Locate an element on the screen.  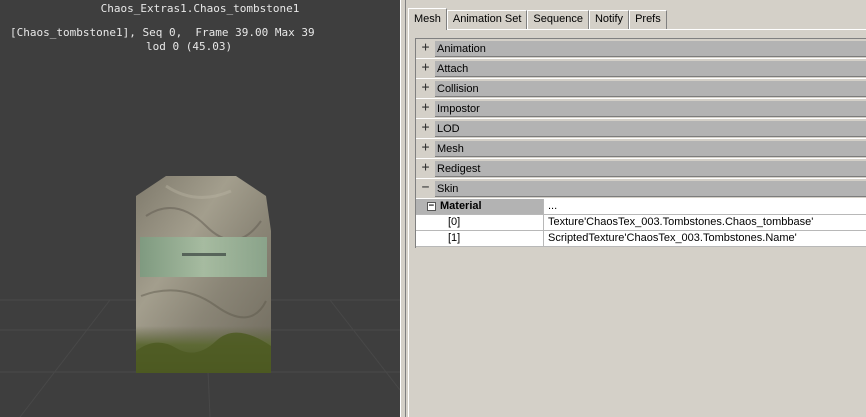
category-label: Attach is located at coordinates (453, 69).